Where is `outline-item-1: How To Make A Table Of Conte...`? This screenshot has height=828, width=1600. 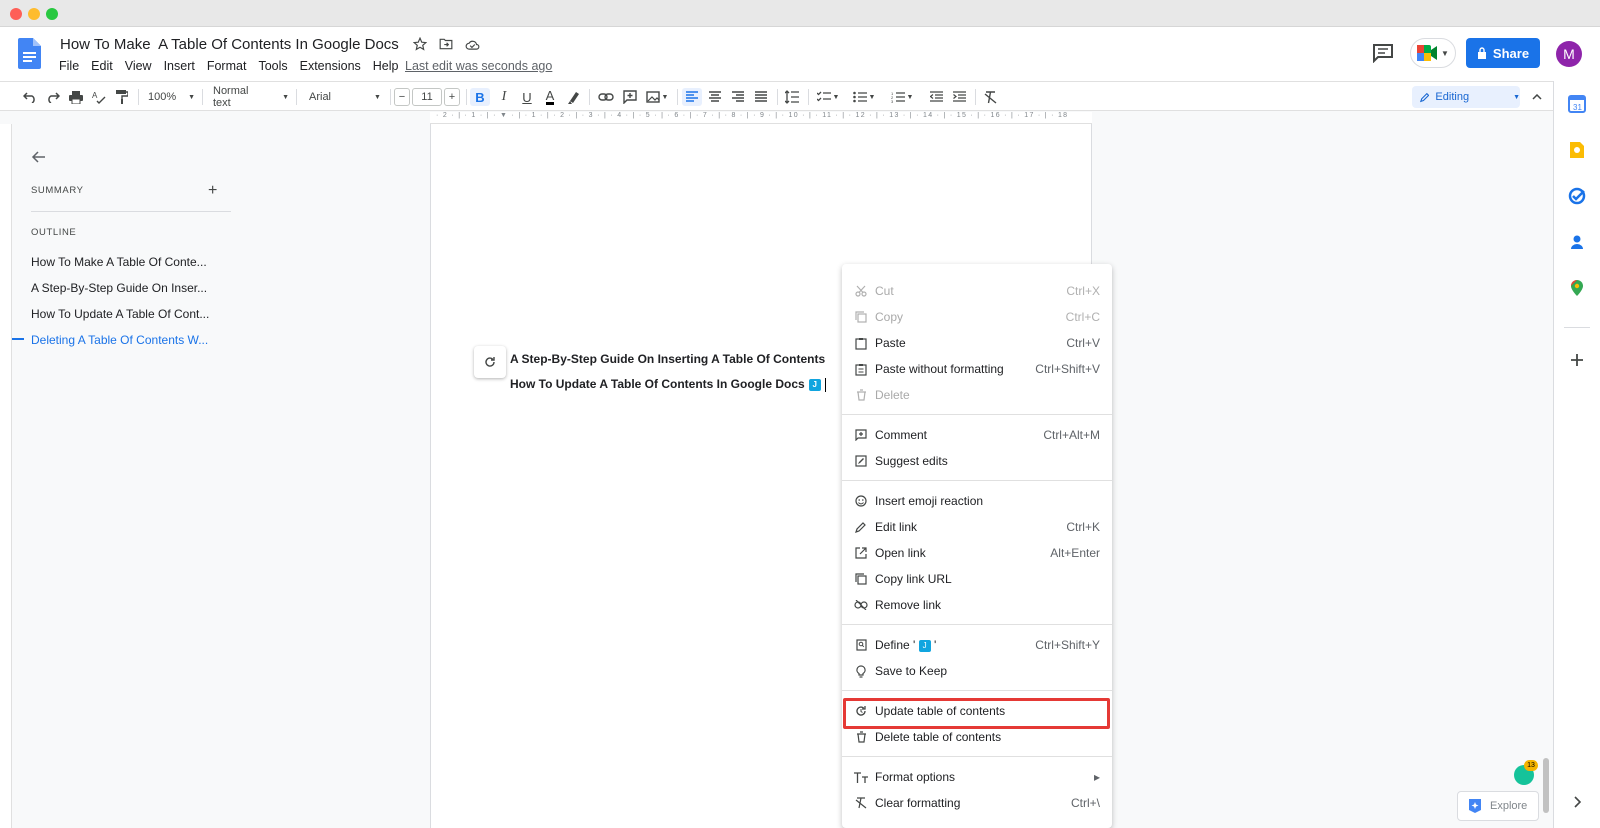
outline-item-1: How To Make A Table Of Conte... is located at coordinates (131, 262).